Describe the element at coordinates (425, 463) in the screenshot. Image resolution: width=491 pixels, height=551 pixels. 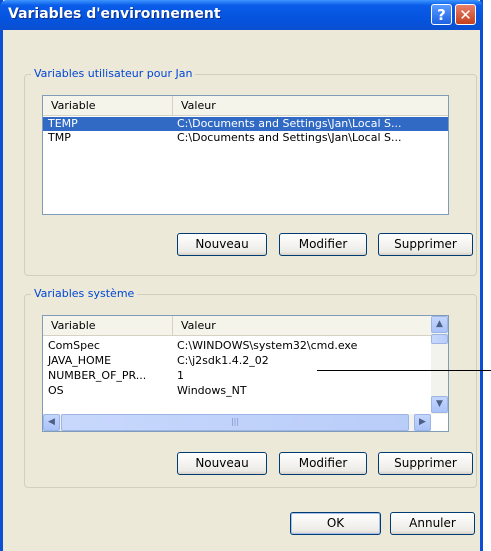
I see `system-delete-button: Supprimer` at that location.